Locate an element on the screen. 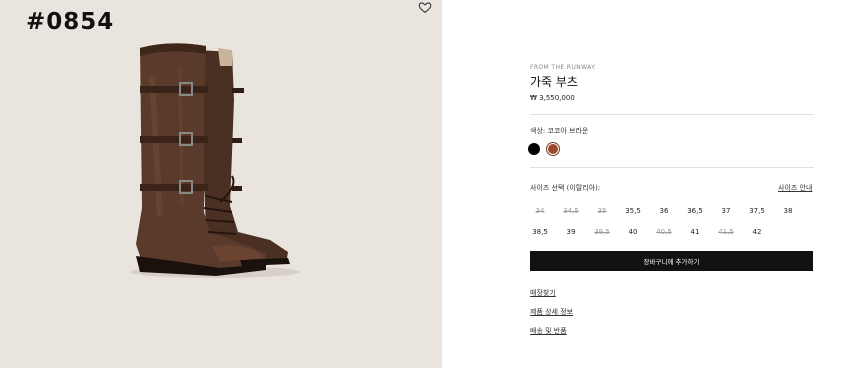  shipping-returns-link: 배송 및 반품 is located at coordinates (548, 331).